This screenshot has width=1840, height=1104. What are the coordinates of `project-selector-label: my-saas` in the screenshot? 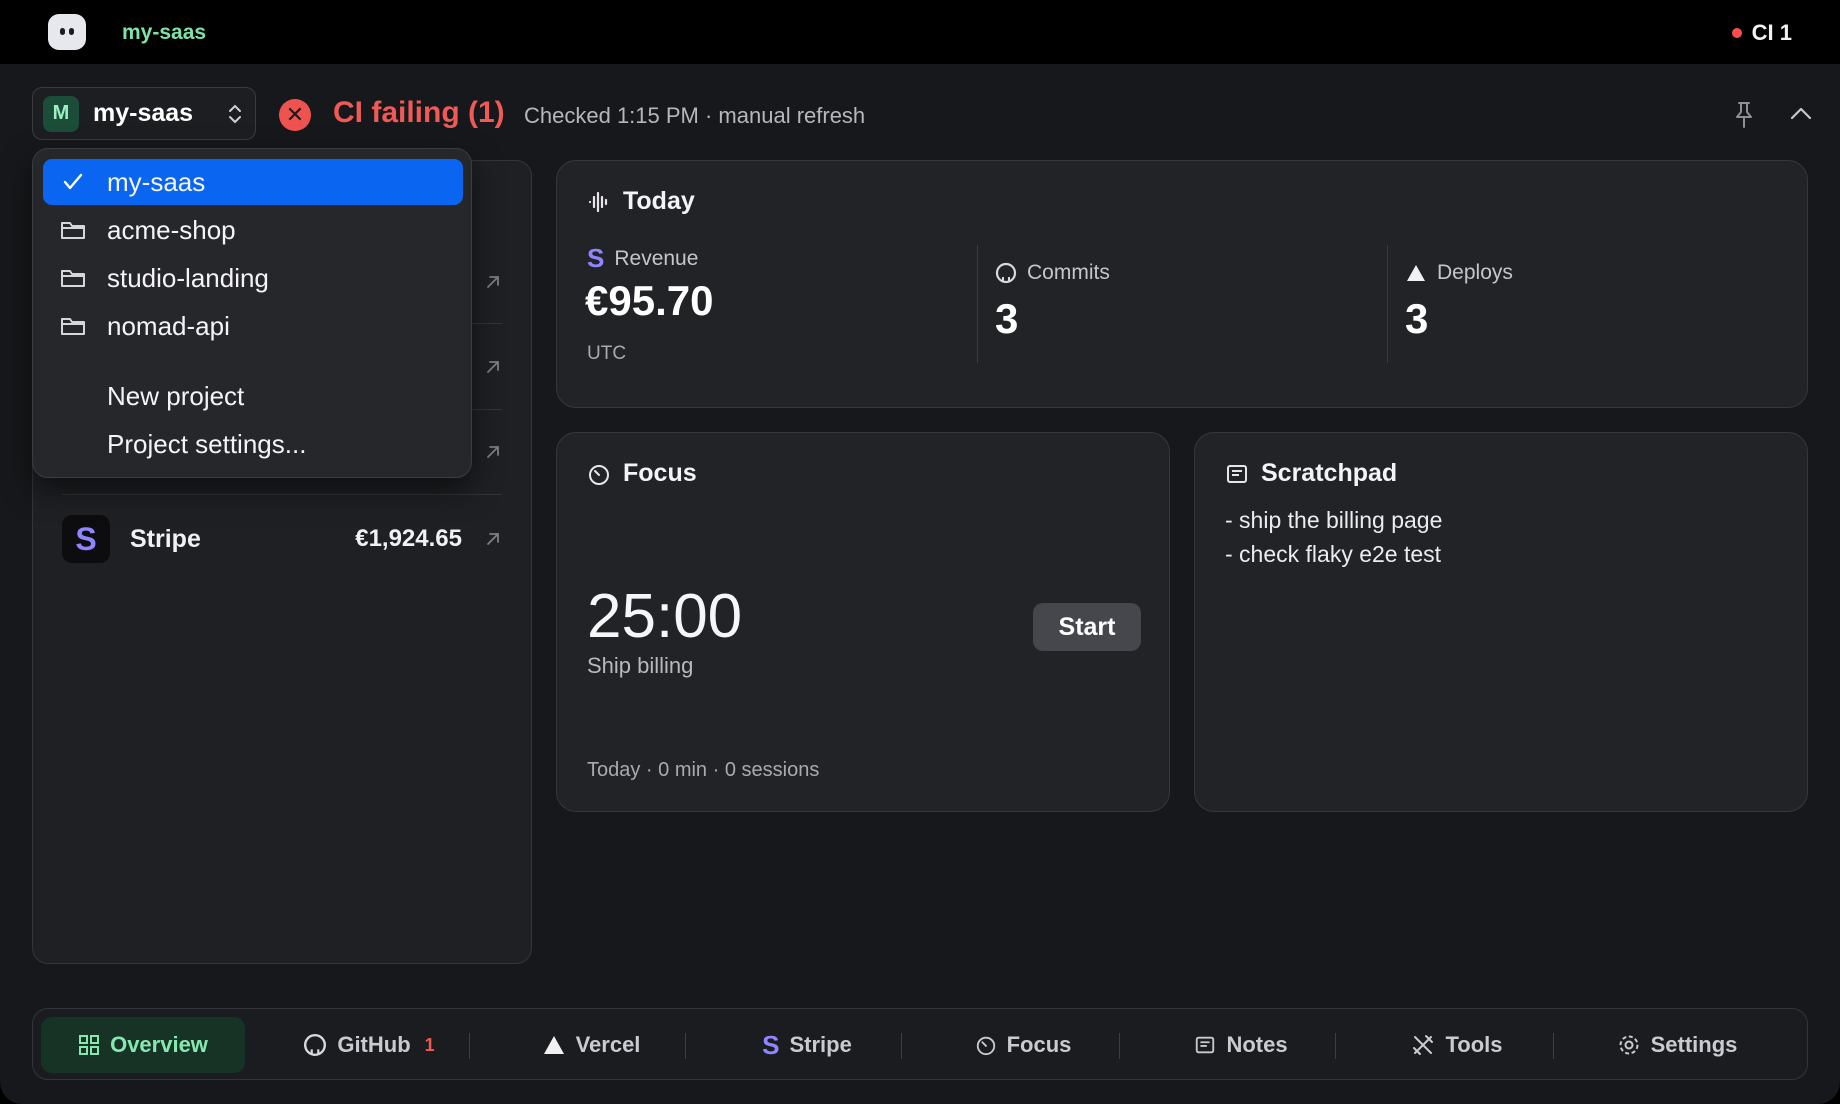 It's located at (143, 113).